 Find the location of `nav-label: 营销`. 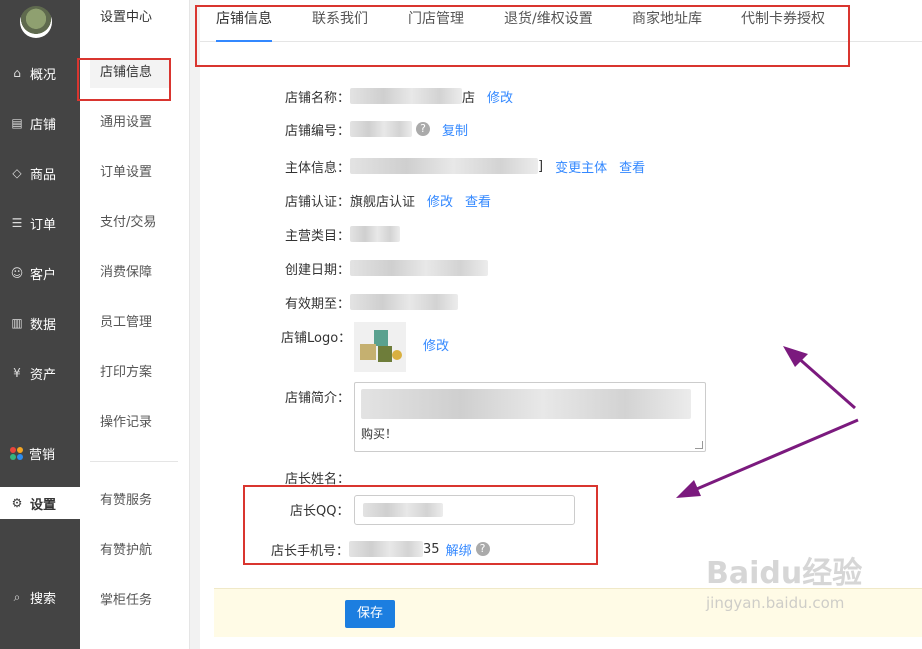

nav-label: 营销 is located at coordinates (42, 455).